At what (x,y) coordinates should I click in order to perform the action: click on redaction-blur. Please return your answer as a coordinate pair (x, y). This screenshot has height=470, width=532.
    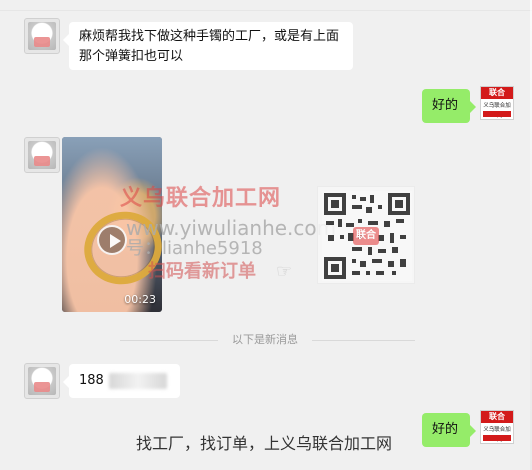
    Looking at the image, I should click on (137, 380).